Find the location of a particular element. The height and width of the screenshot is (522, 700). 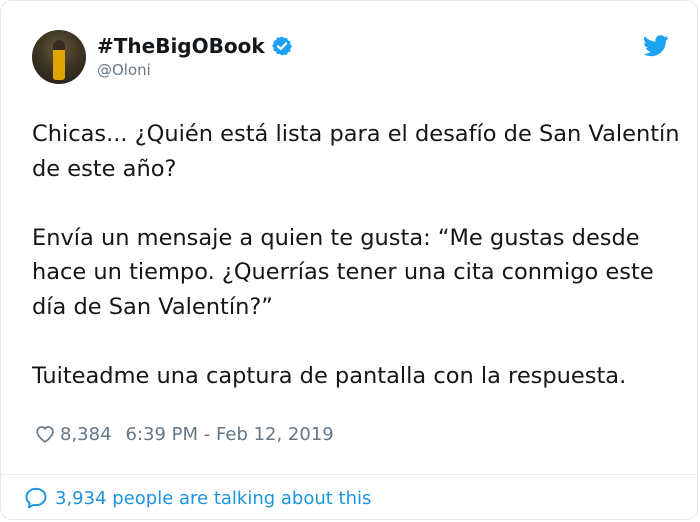

tweet-meta: 8,384 6:39 PM - Feb 12, 2019 is located at coordinates (184, 434).